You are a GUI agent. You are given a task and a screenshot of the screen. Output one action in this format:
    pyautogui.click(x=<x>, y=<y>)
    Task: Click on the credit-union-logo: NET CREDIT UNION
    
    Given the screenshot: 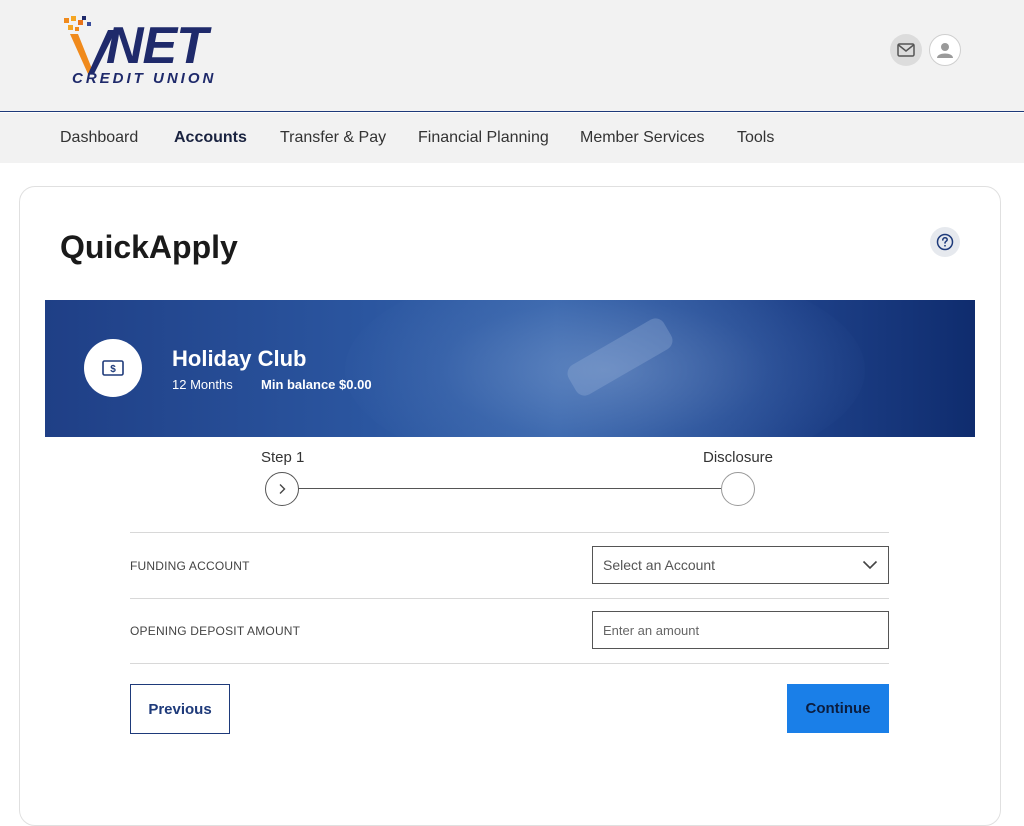 What is the action you would take?
    pyautogui.click(x=152, y=53)
    